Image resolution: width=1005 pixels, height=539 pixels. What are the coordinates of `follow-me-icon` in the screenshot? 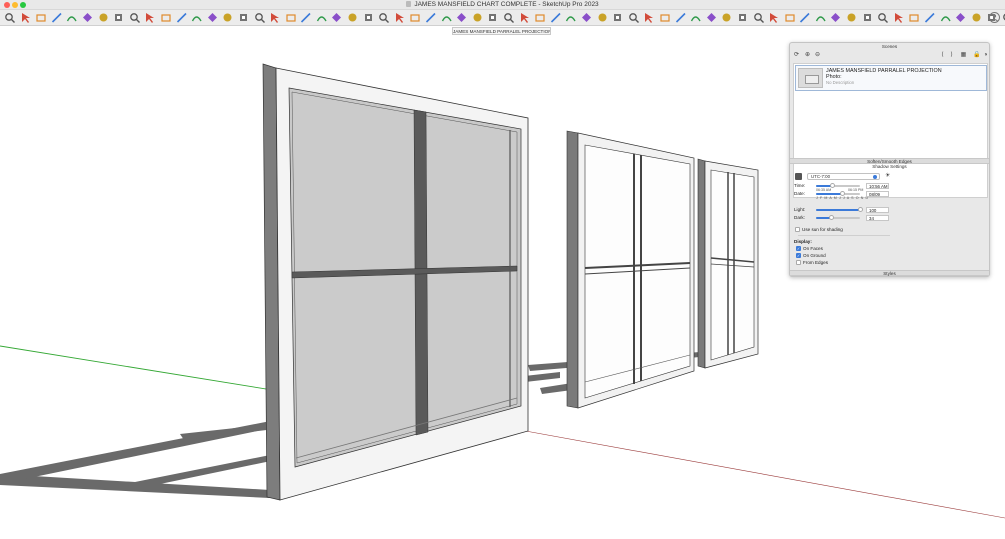 It's located at (118, 17).